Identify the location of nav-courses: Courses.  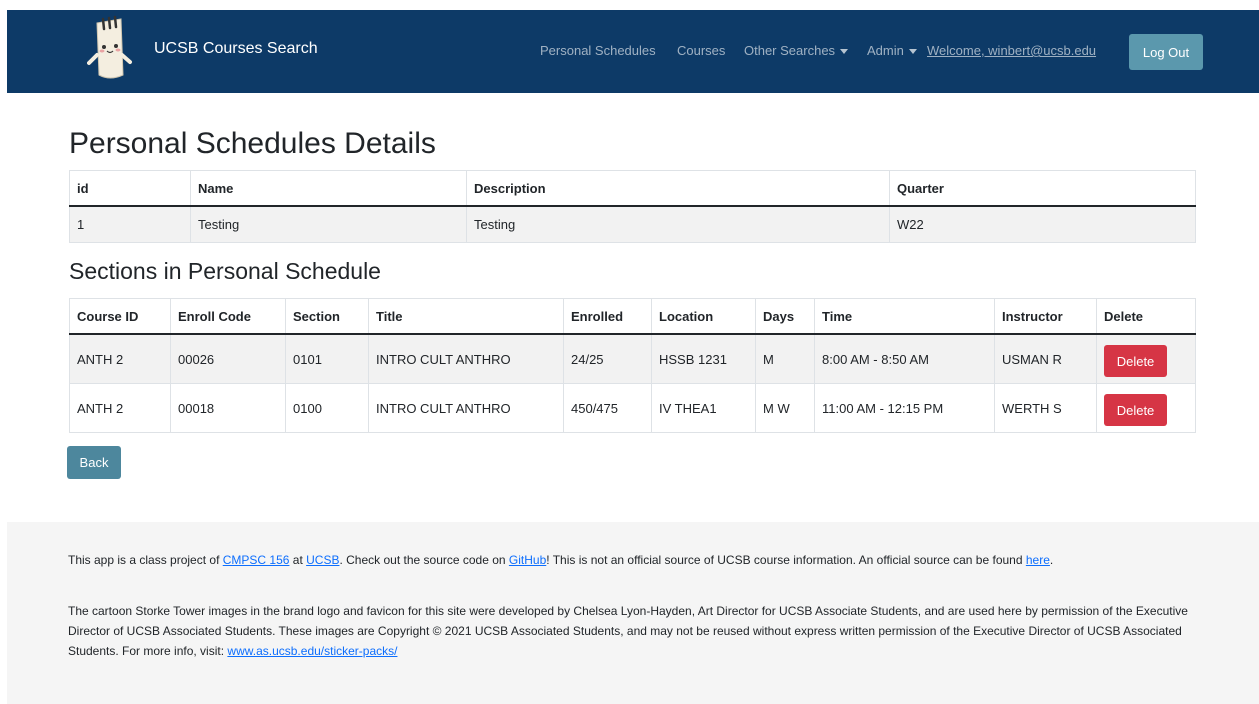
(701, 50).